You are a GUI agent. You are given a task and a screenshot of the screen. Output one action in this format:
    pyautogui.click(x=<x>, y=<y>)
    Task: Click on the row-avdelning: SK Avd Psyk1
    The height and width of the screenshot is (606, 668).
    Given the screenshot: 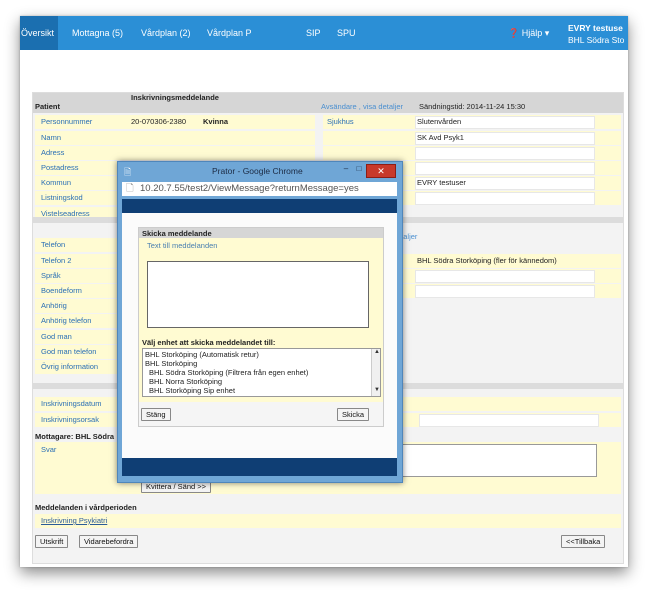 What is the action you would take?
    pyautogui.click(x=472, y=138)
    